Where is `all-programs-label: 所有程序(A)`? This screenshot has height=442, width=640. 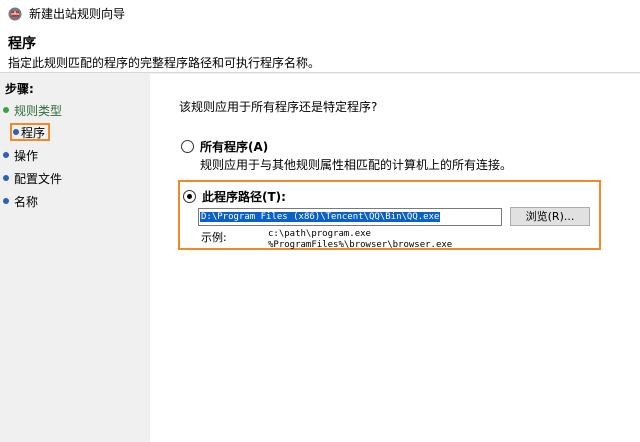
all-programs-label: 所有程序(A) is located at coordinates (234, 146).